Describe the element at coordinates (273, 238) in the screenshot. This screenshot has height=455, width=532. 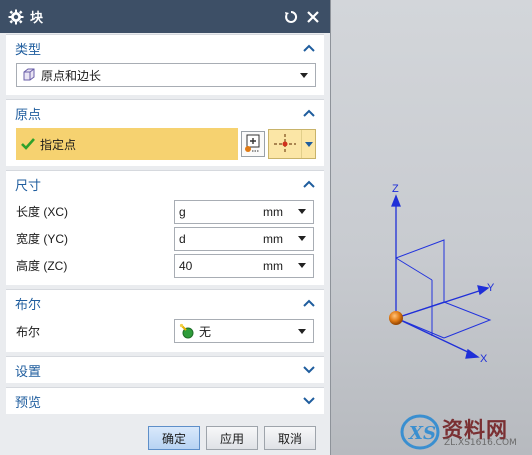
I see `width-unit: mm` at that location.